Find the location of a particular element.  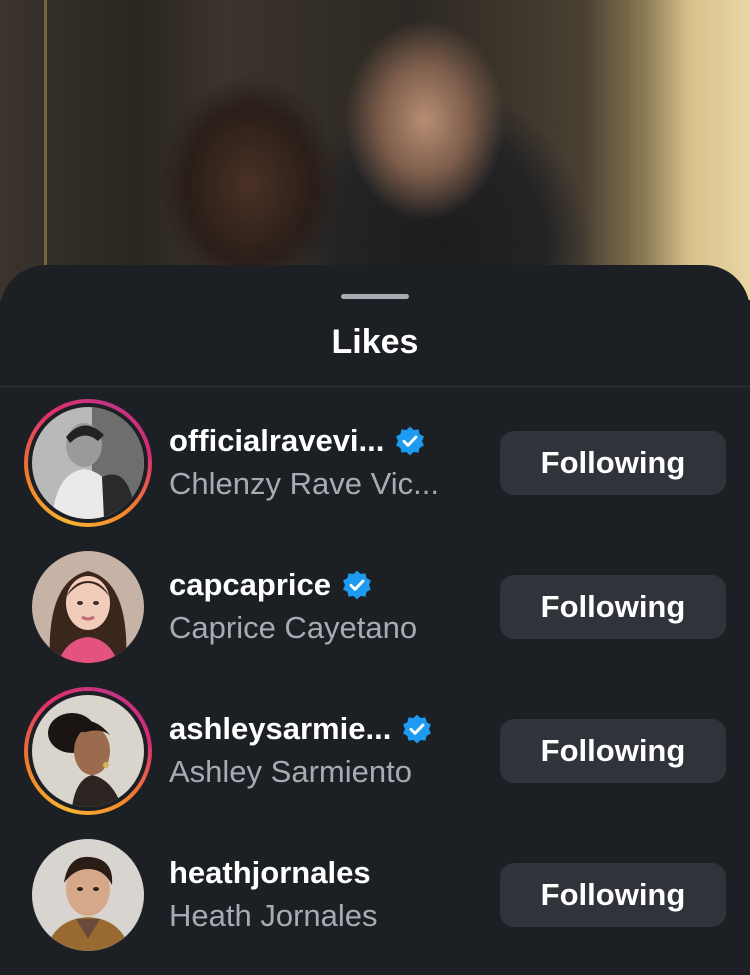

username: heathjornales is located at coordinates (270, 873).